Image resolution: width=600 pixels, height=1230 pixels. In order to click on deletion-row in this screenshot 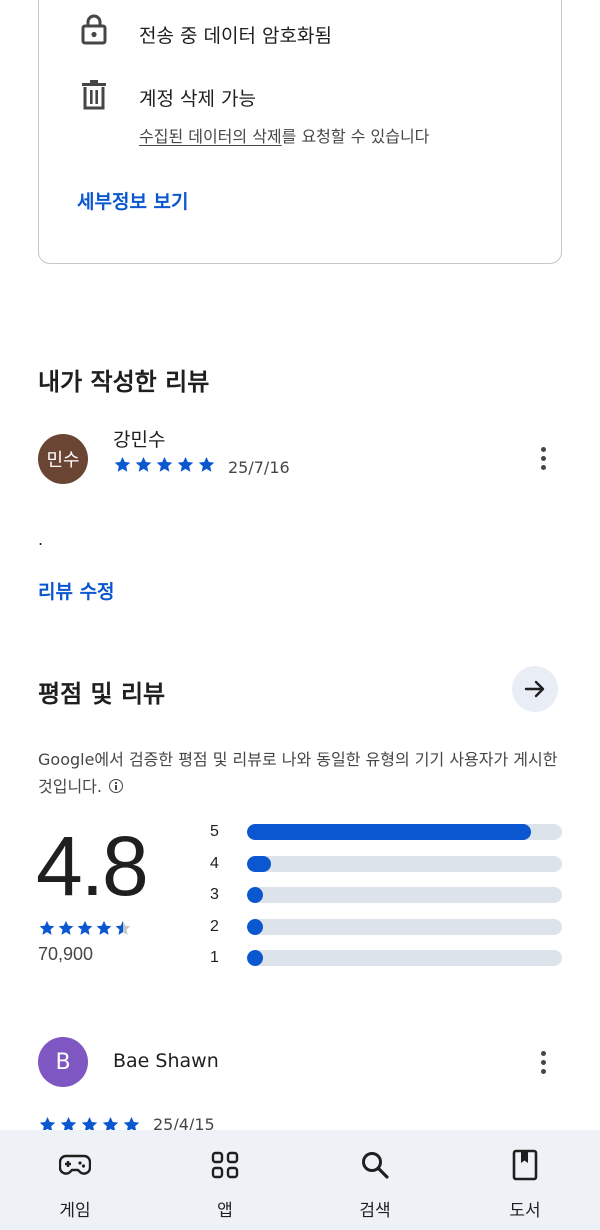, I will do `click(94, 95)`.